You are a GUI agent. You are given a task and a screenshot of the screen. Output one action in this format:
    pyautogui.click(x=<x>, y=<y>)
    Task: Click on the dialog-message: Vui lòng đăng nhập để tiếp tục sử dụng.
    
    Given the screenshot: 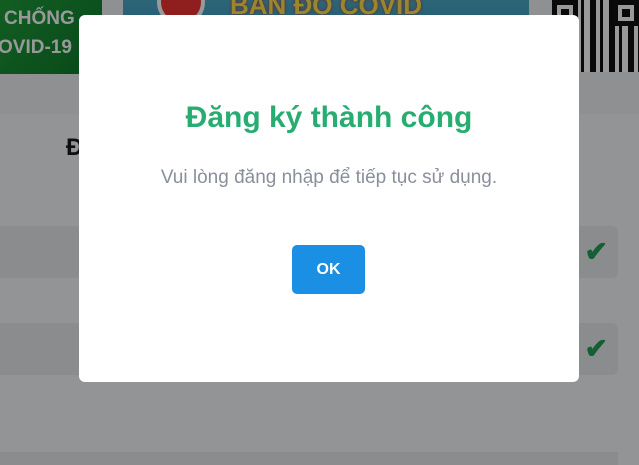 What is the action you would take?
    pyautogui.click(x=329, y=177)
    